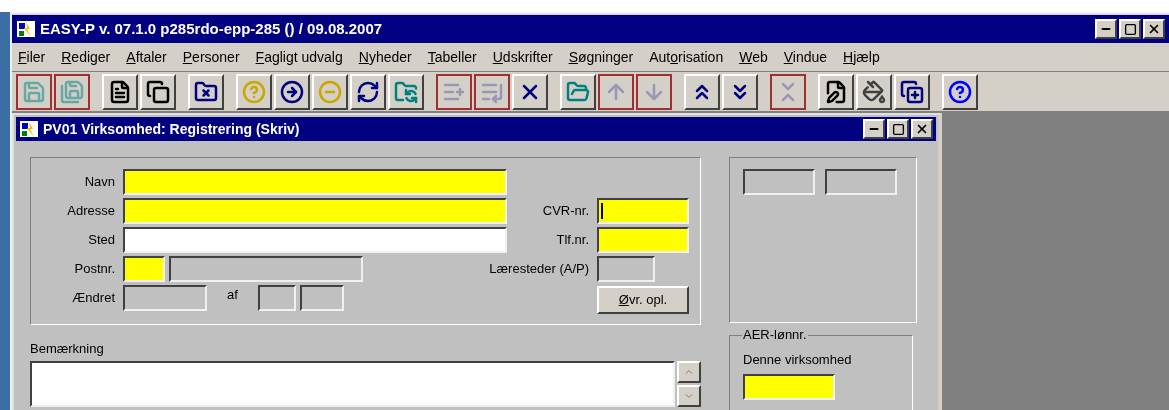  Describe the element at coordinates (67, 349) in the screenshot. I see `remarks-label: Bemærkning` at that location.